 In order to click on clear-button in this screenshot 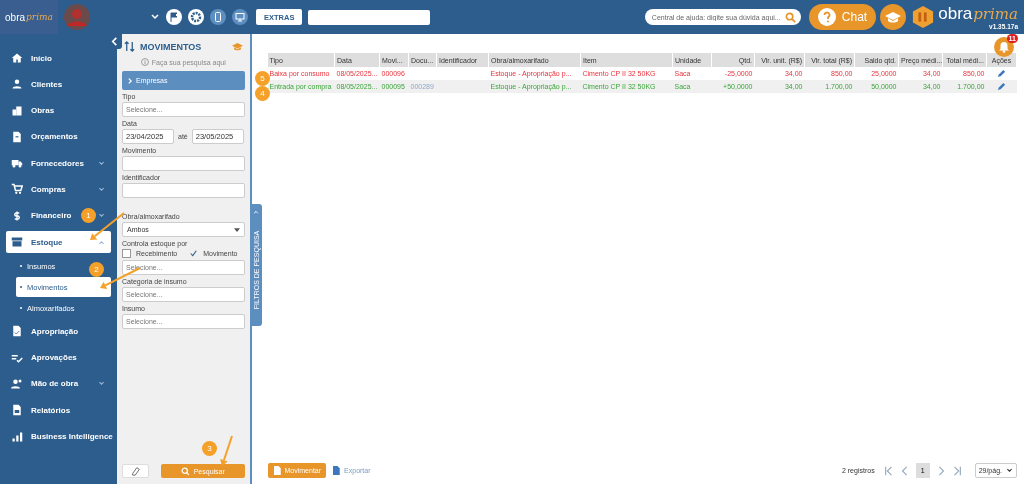, I will do `click(135, 471)`.